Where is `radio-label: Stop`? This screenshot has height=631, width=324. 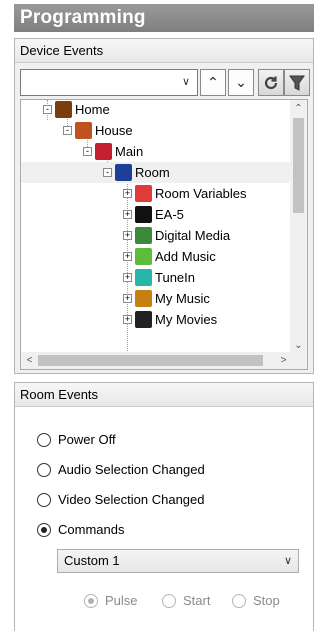 radio-label: Stop is located at coordinates (266, 600).